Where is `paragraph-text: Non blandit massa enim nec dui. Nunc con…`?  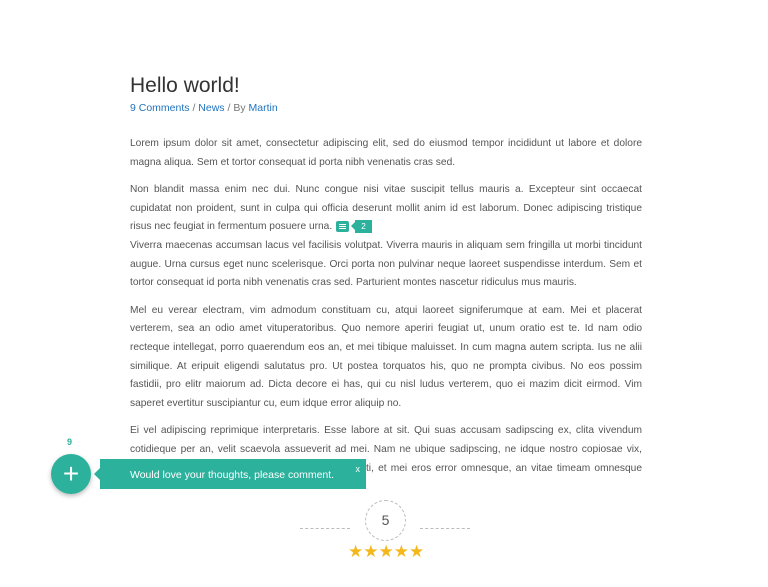 paragraph-text: Non blandit massa enim nec dui. Nunc con… is located at coordinates (386, 208).